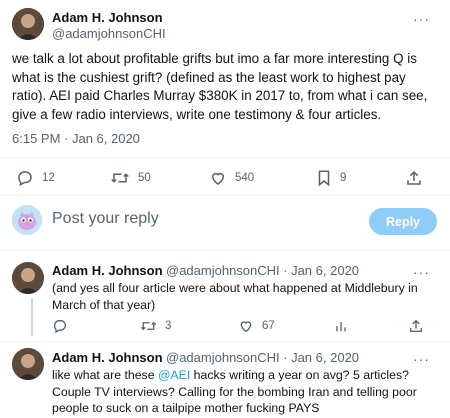 The height and width of the screenshot is (418, 450). I want to click on like-count: 67, so click(268, 326).